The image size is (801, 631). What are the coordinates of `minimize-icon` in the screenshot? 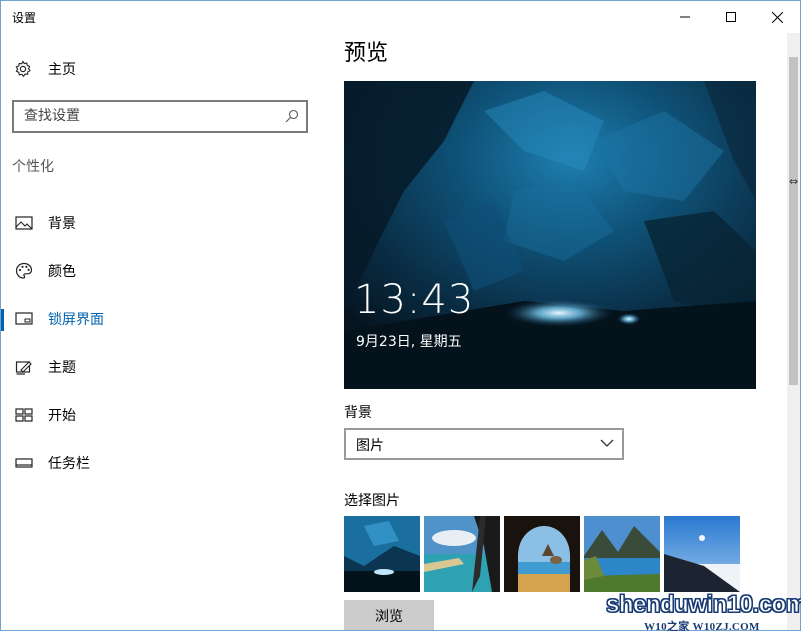 It's located at (685, 17).